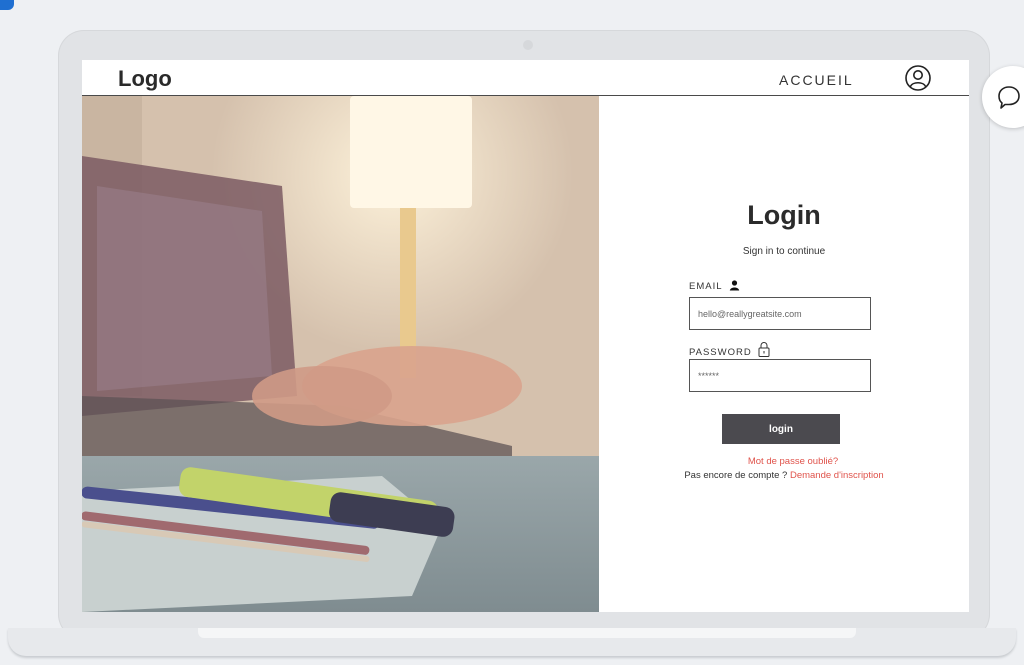 The width and height of the screenshot is (1024, 665). I want to click on login-subtitle: Sign in to continue, so click(784, 251).